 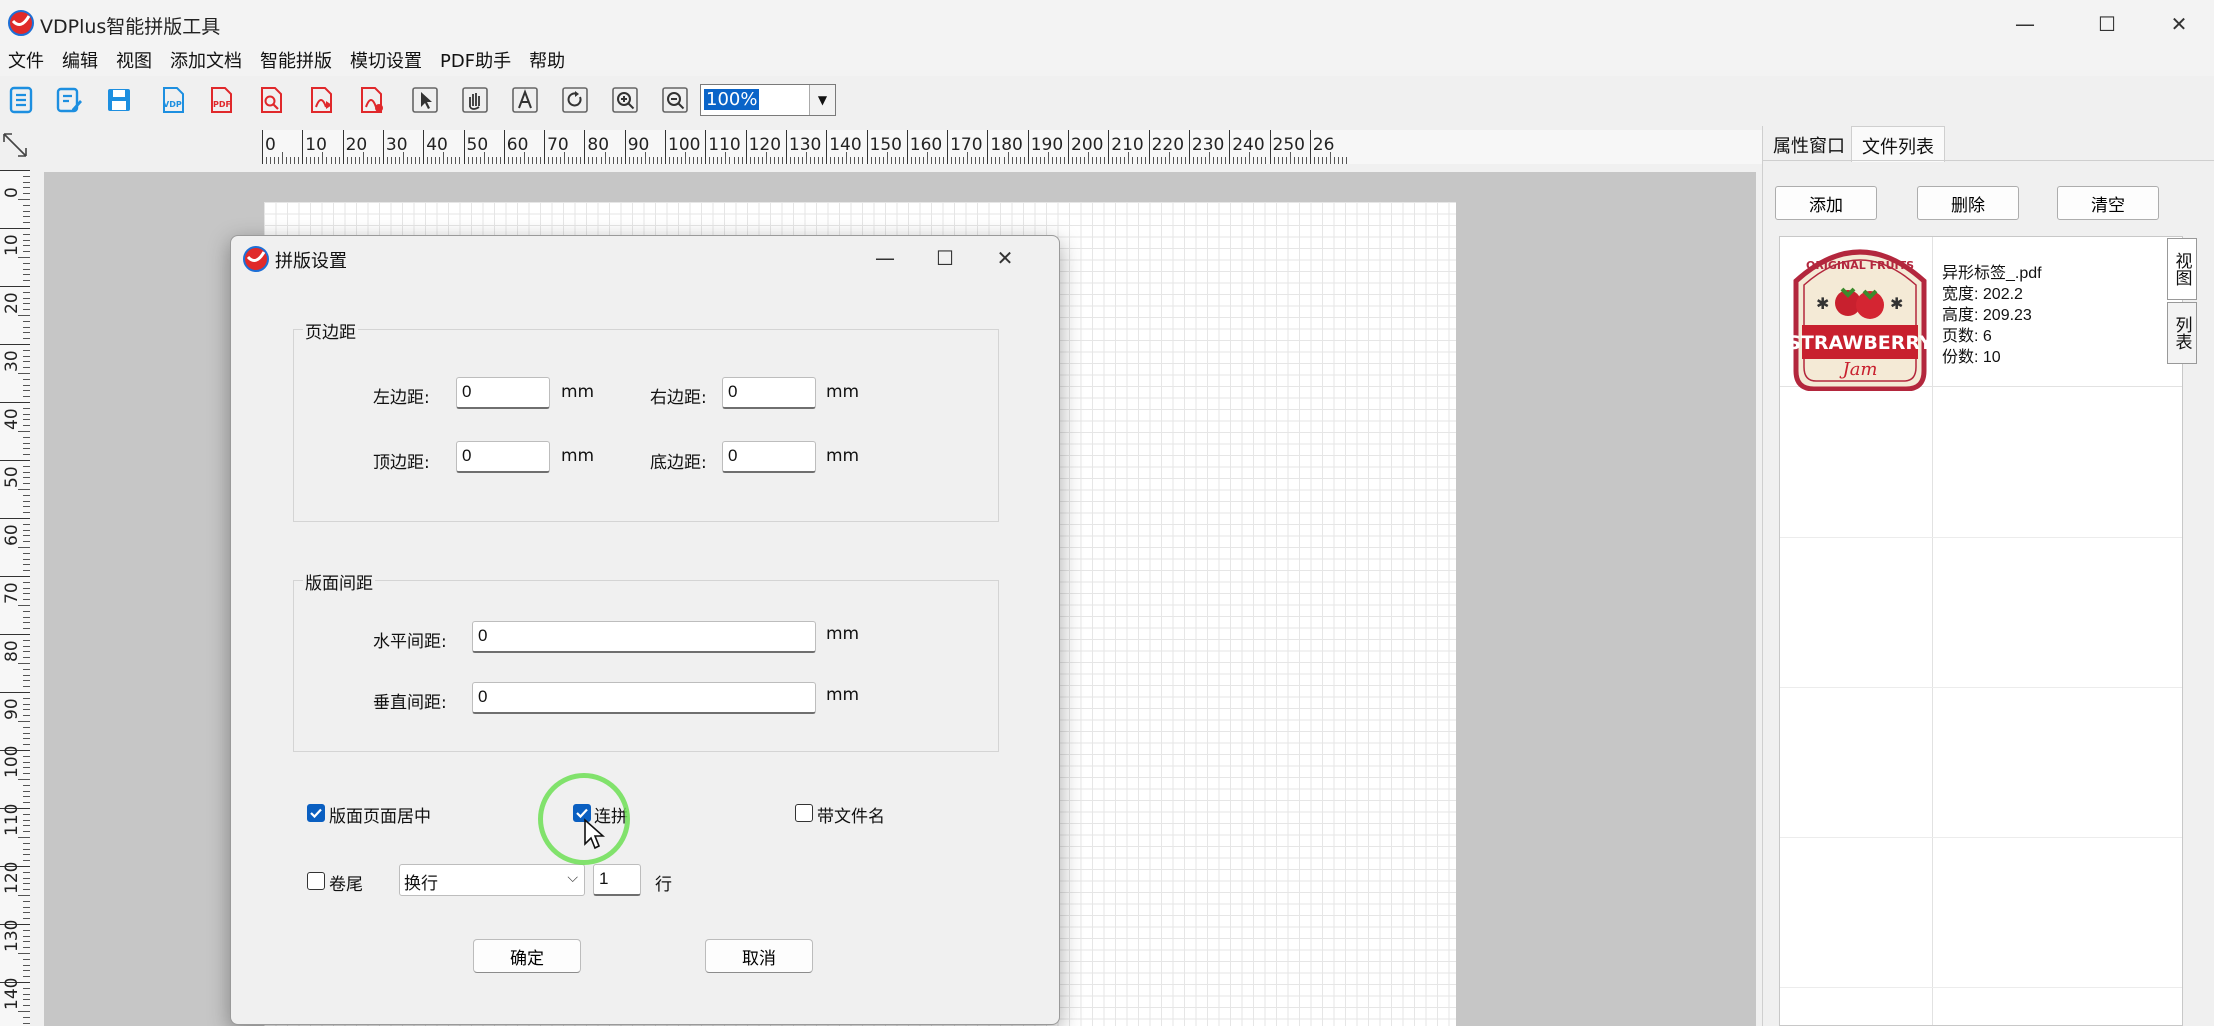 What do you see at coordinates (316, 881) in the screenshot?
I see `roll-tail-checkbox` at bounding box center [316, 881].